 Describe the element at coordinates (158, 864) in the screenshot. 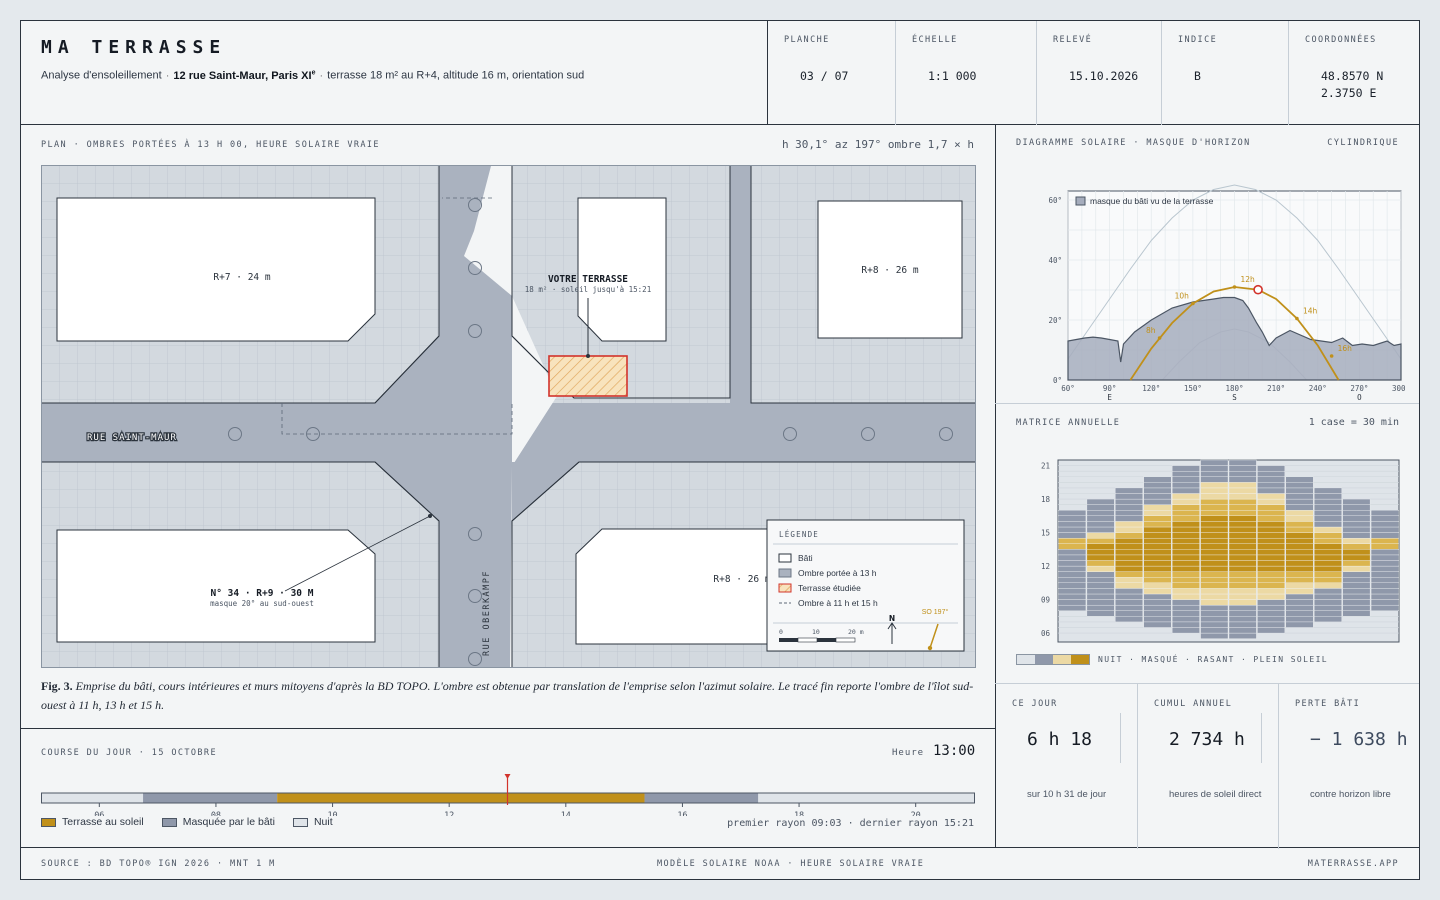

I see `footer-source: SOURCE : BD TOPO® IGN 2026 · MNT 1 M` at that location.